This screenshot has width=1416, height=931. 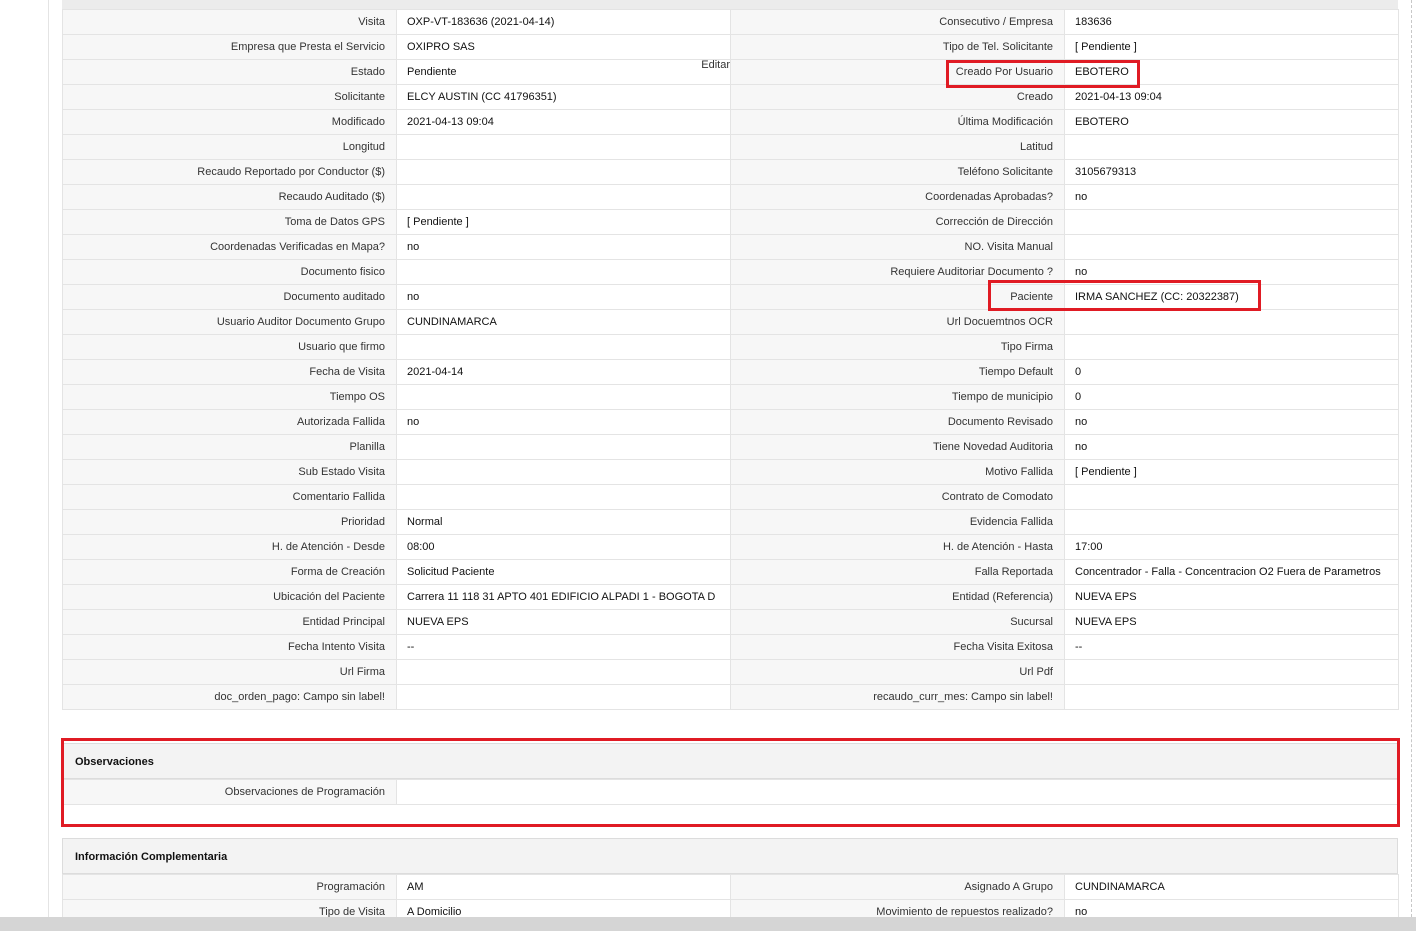 What do you see at coordinates (229, 597) in the screenshot?
I see `ubicacion-del-paciente-label: Ubicación del Paciente` at bounding box center [229, 597].